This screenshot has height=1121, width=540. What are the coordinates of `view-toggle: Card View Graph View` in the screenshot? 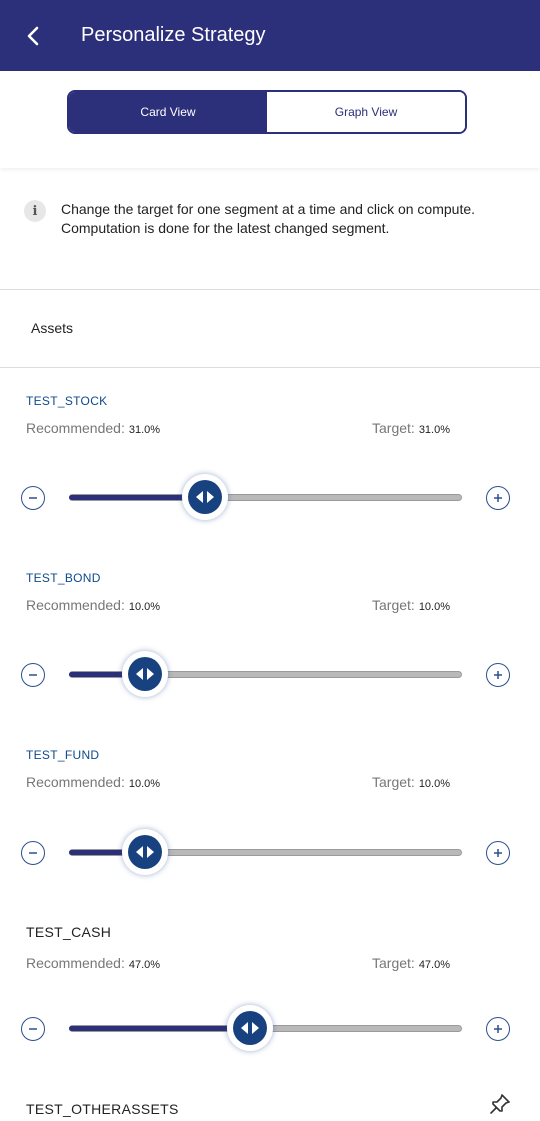 It's located at (267, 112).